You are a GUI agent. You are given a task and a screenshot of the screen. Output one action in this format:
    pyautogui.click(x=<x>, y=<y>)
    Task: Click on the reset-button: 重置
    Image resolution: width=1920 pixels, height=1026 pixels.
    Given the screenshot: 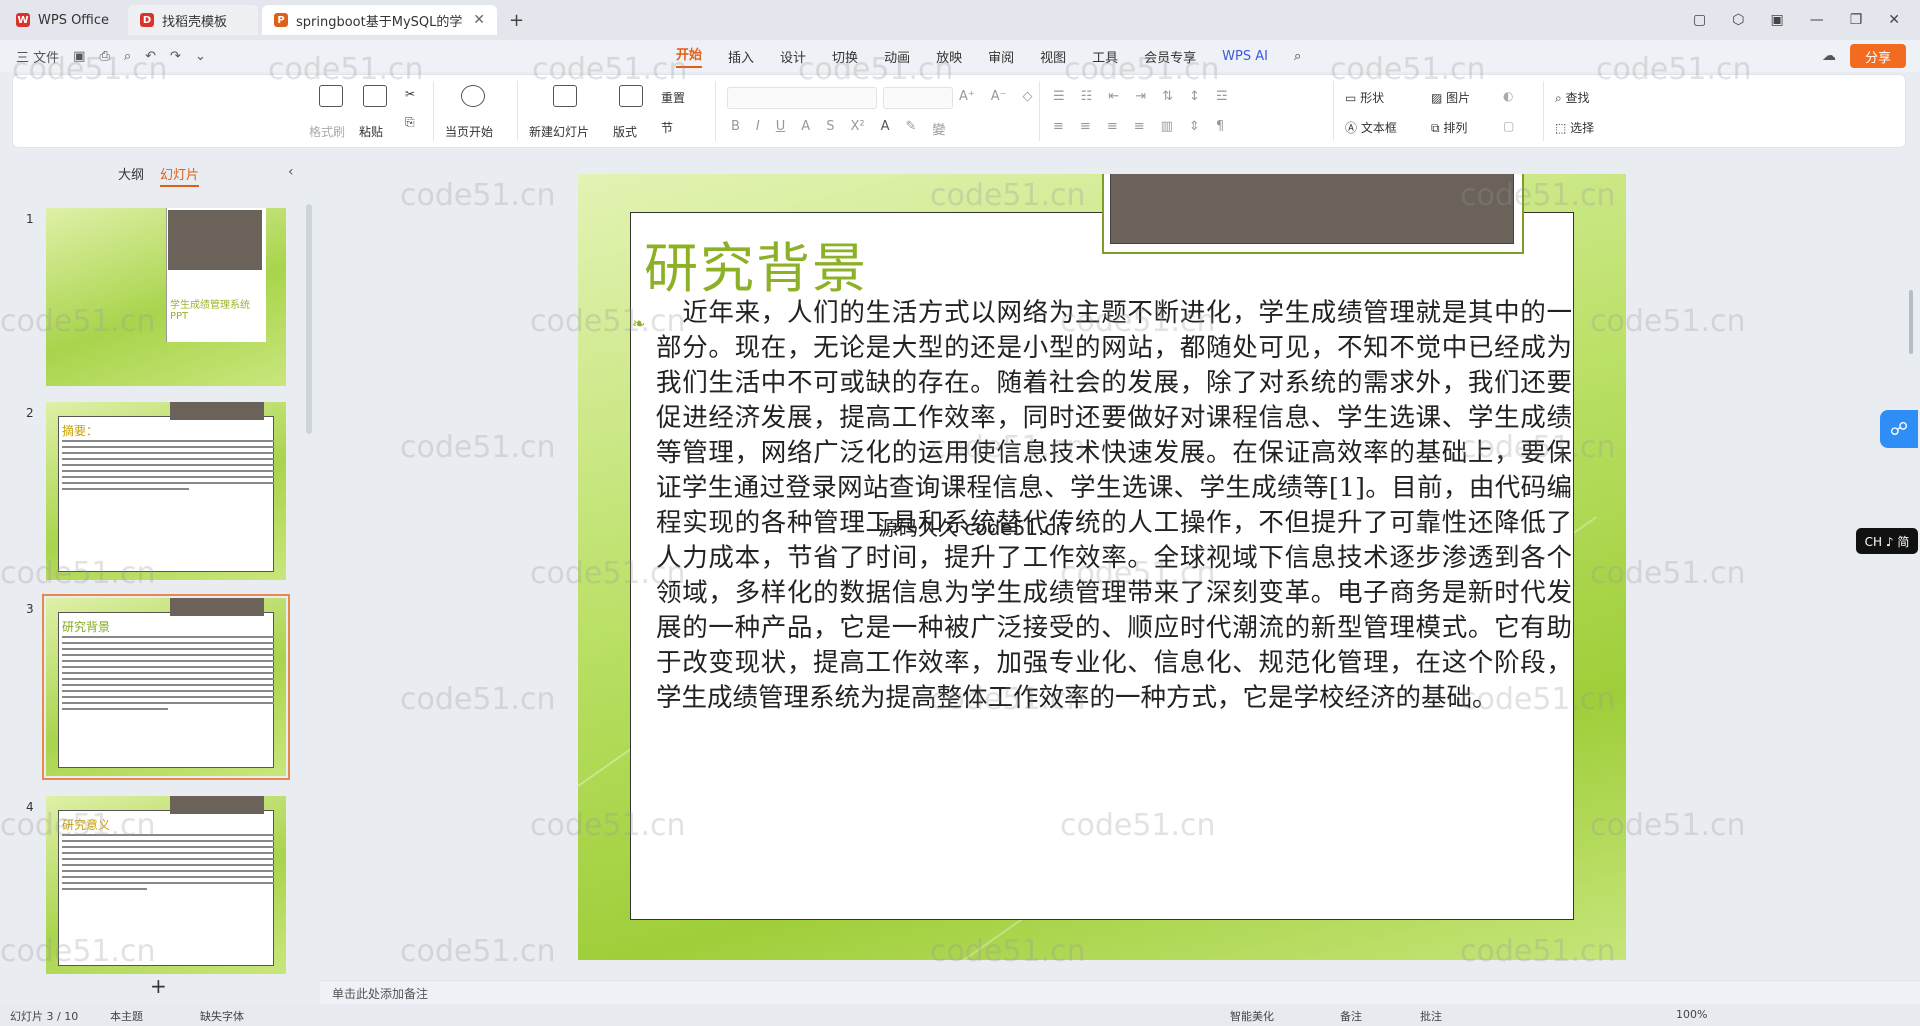 What is the action you would take?
    pyautogui.click(x=673, y=97)
    